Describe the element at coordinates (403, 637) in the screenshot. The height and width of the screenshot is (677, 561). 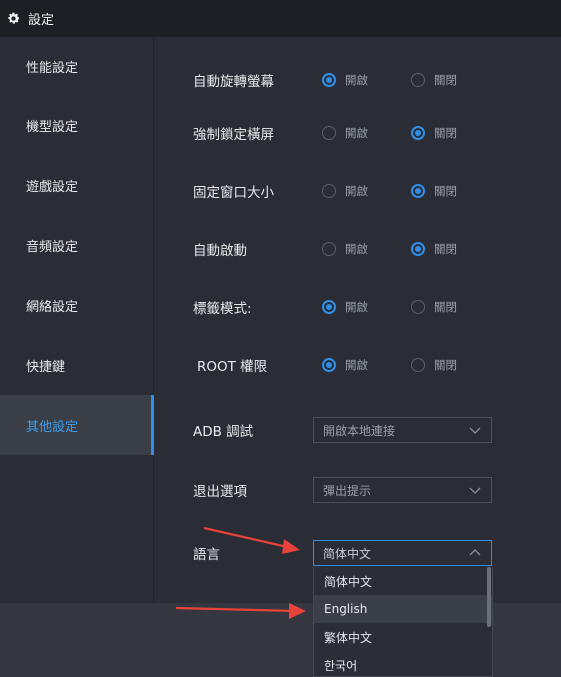
I see `language-option-traditional-chinese: 繁体中文` at that location.